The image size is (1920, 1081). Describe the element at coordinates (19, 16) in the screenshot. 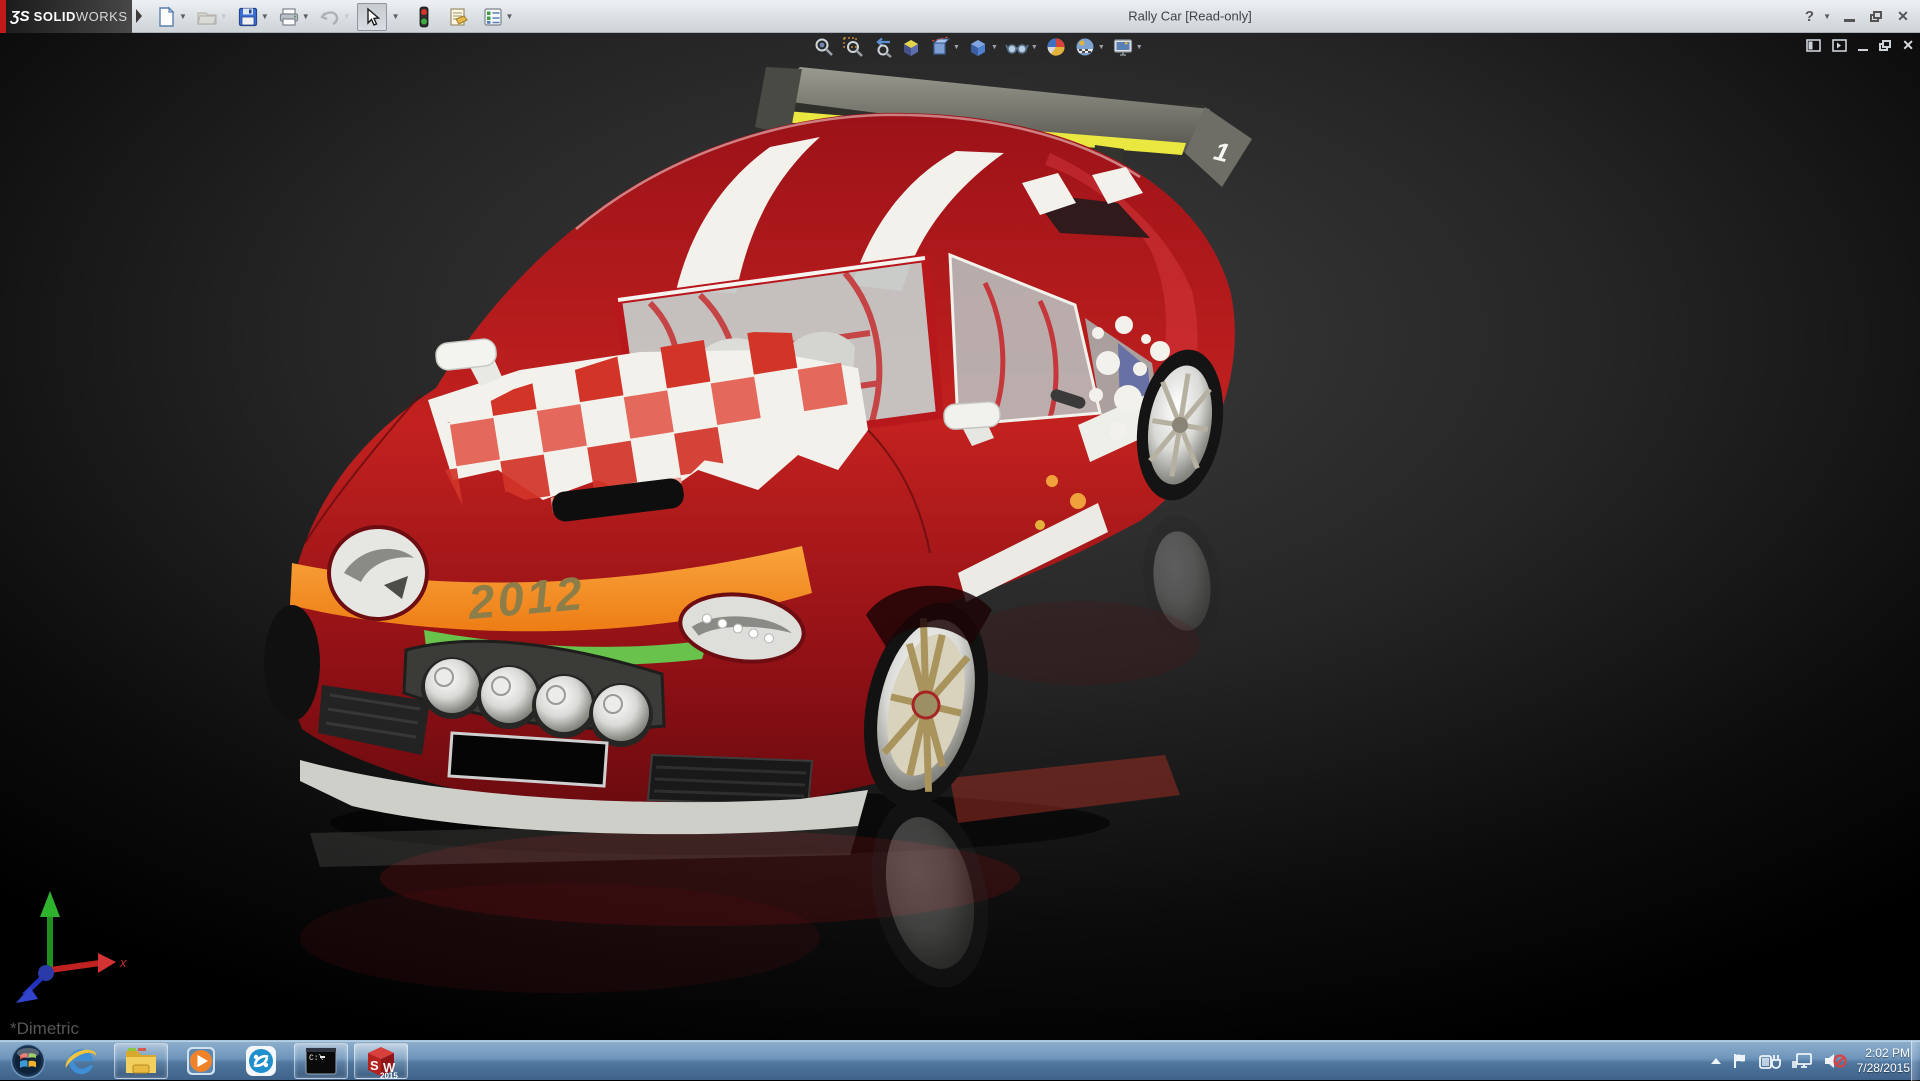

I see `logo-mark: ƷS` at that location.